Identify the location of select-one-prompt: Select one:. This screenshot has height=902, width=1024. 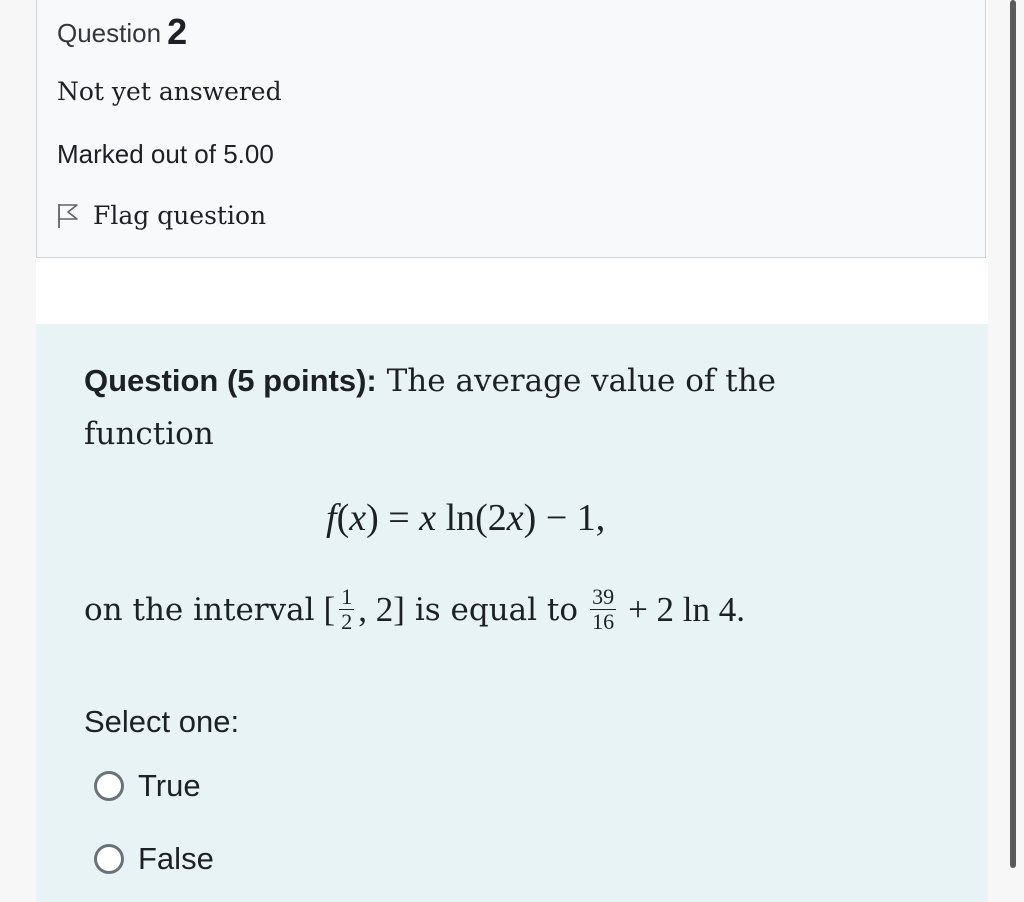
(162, 721).